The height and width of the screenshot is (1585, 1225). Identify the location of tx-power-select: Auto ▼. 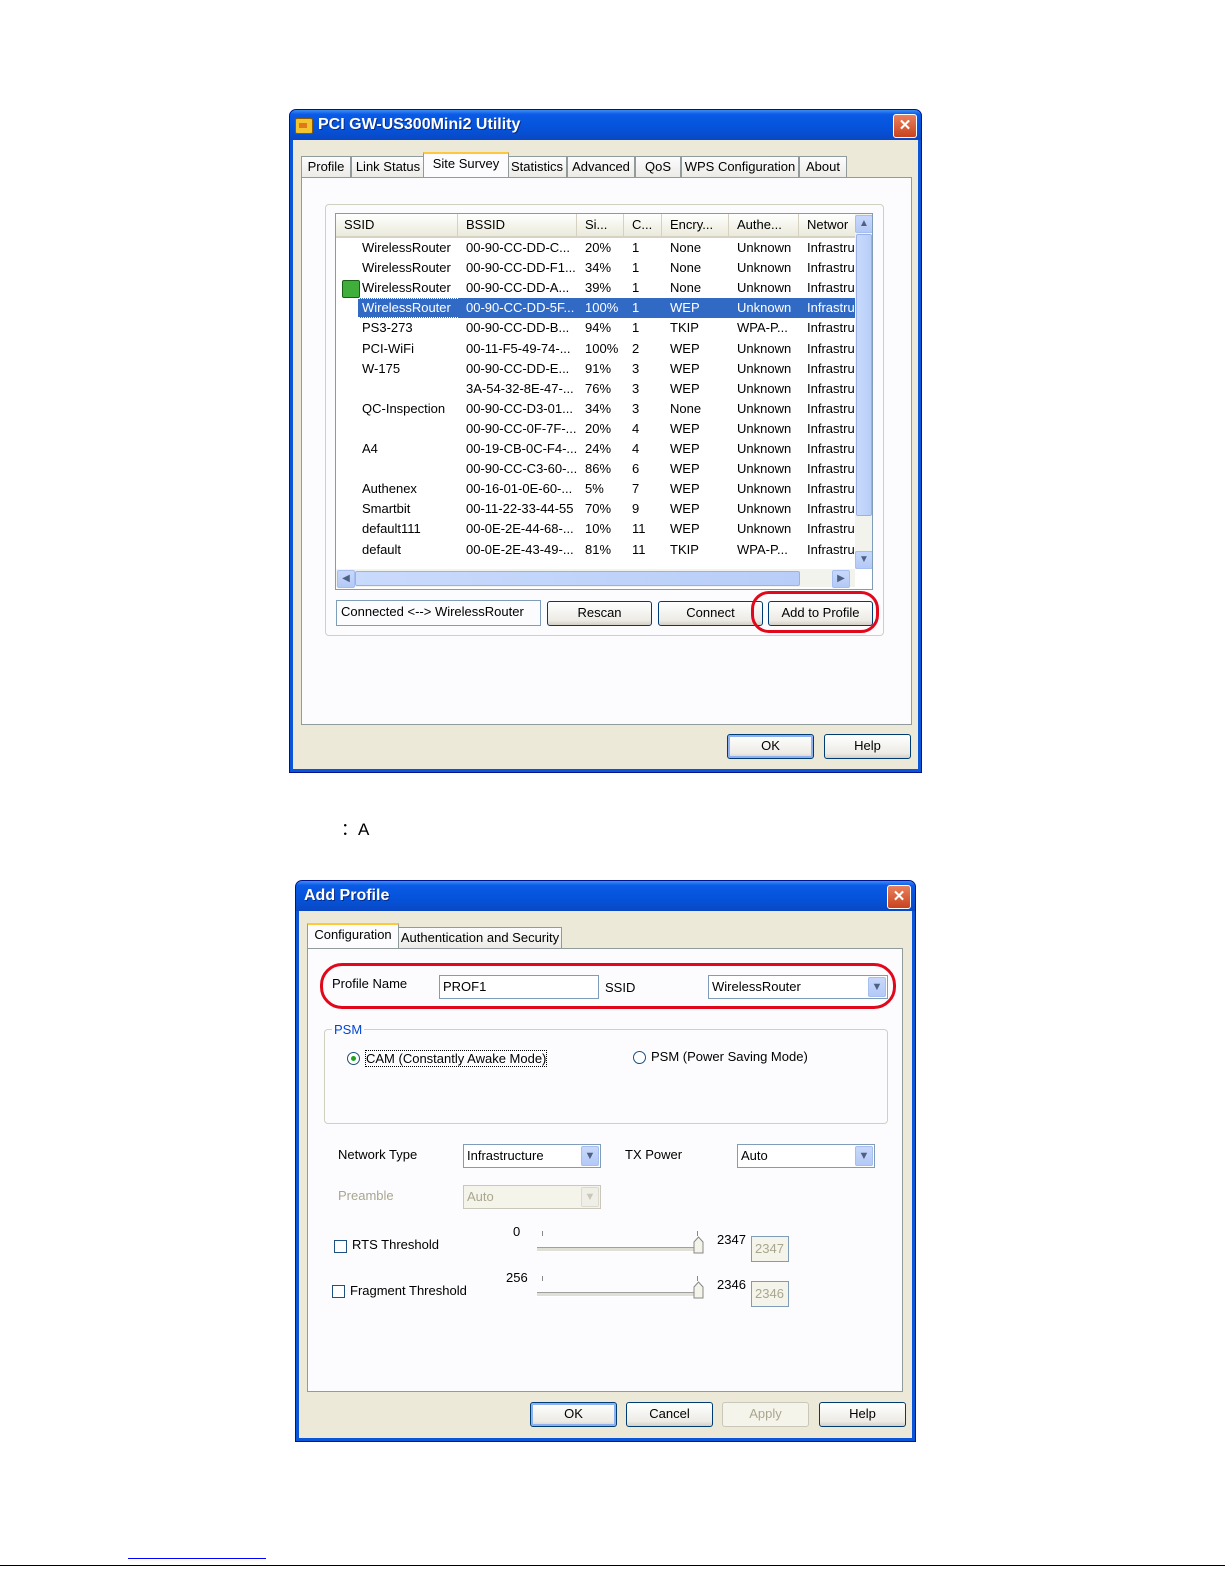
(806, 1156).